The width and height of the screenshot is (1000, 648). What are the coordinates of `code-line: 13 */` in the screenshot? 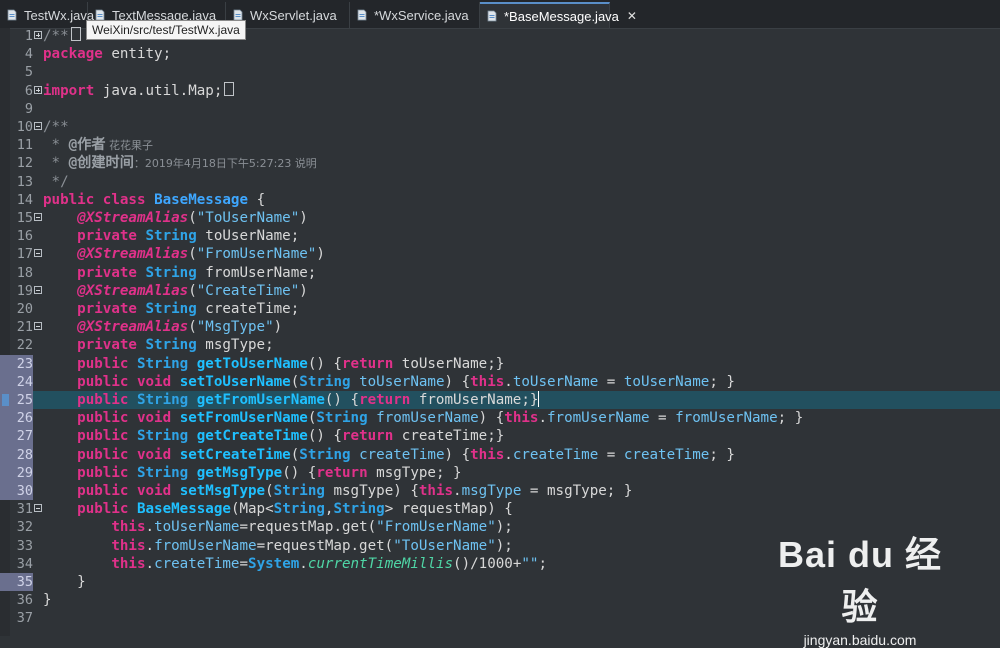 It's located at (500, 182).